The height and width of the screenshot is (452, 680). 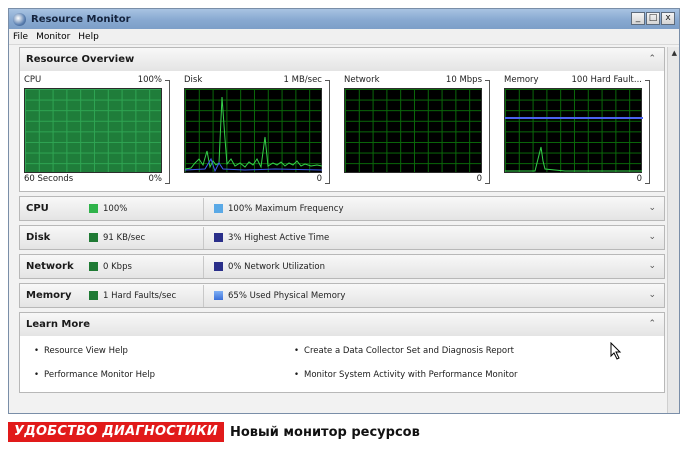 I want to click on memory-graph-scale, so click(x=647, y=132).